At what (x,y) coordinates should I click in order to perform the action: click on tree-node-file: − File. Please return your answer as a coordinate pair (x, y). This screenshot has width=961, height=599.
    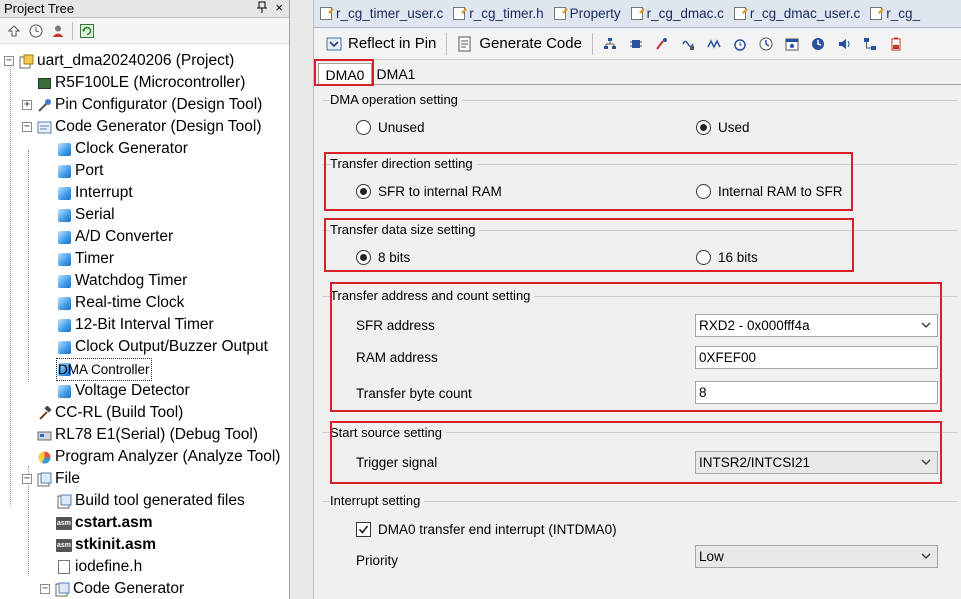
    Looking at the image, I should click on (51, 479).